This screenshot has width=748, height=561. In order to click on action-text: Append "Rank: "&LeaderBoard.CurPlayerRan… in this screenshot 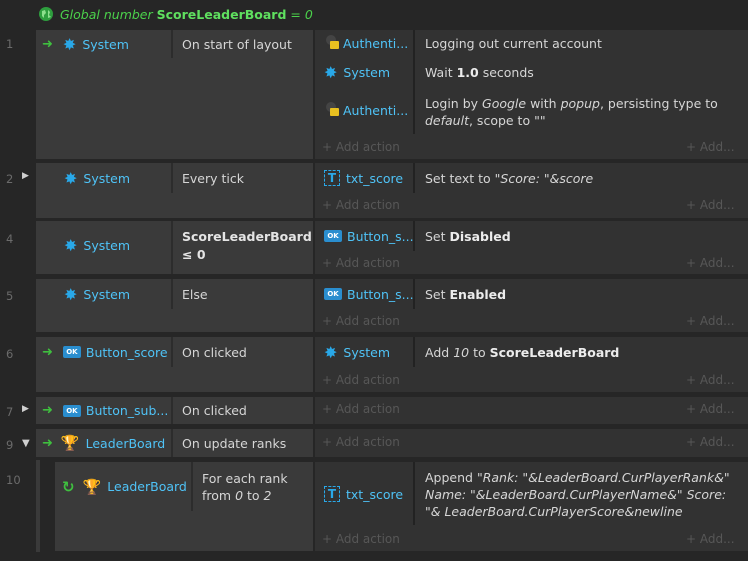, I will do `click(581, 494)`.